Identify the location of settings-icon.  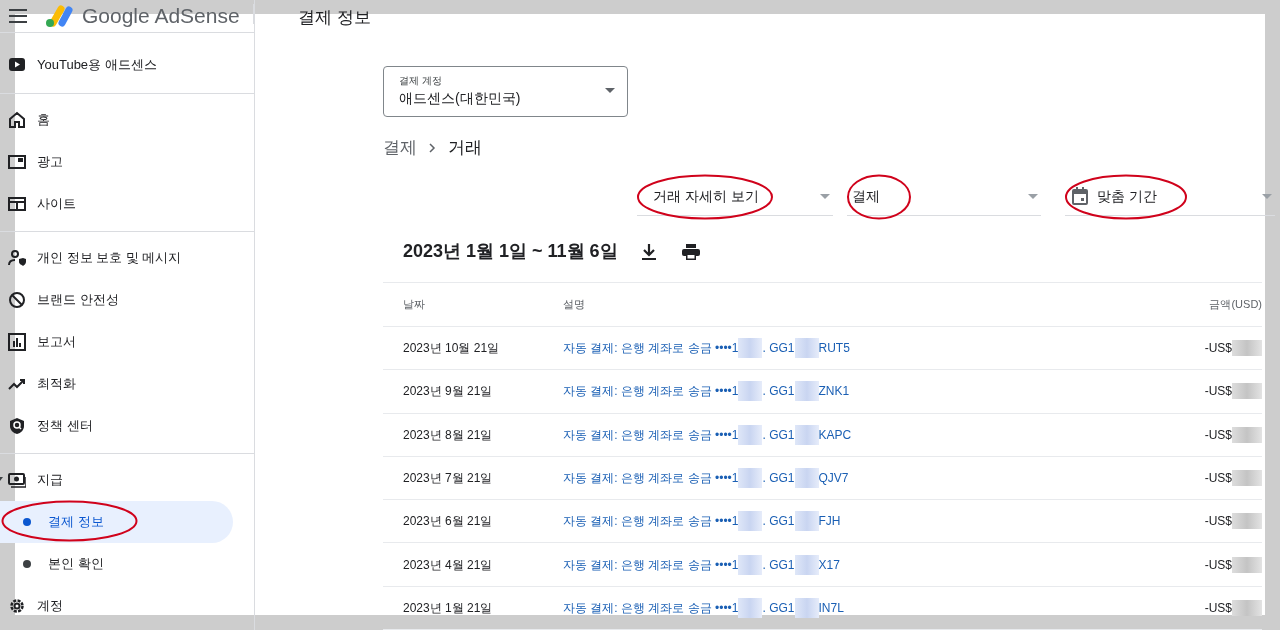
(17, 605).